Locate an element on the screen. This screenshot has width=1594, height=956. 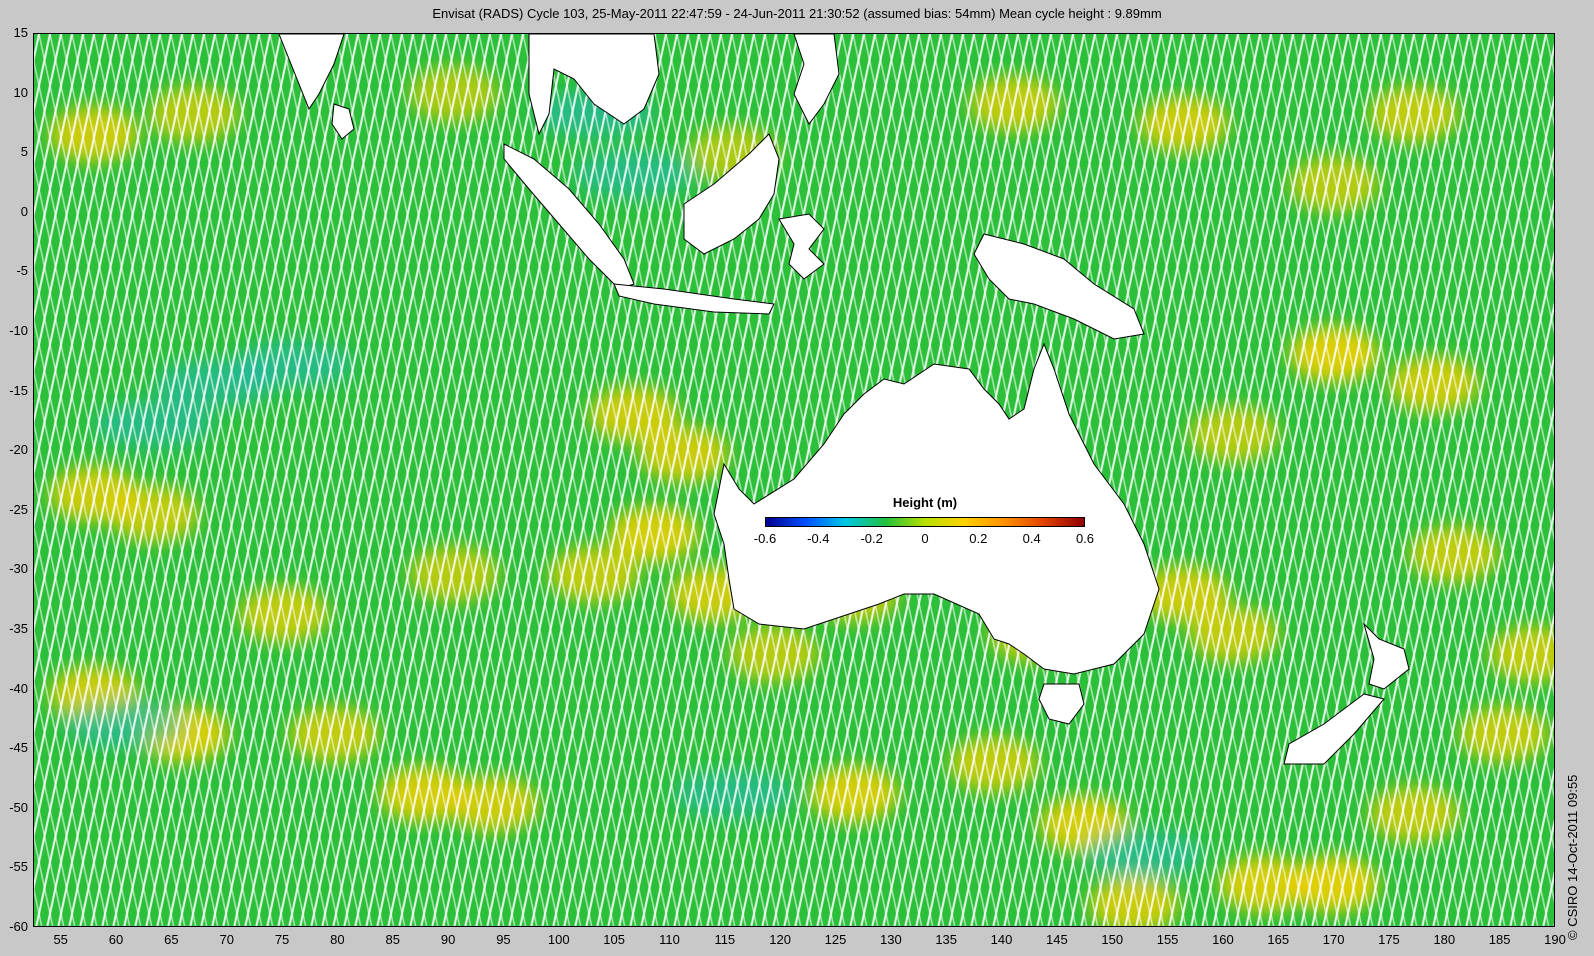
lon-tick-label: 175 is located at coordinates (1389, 939).